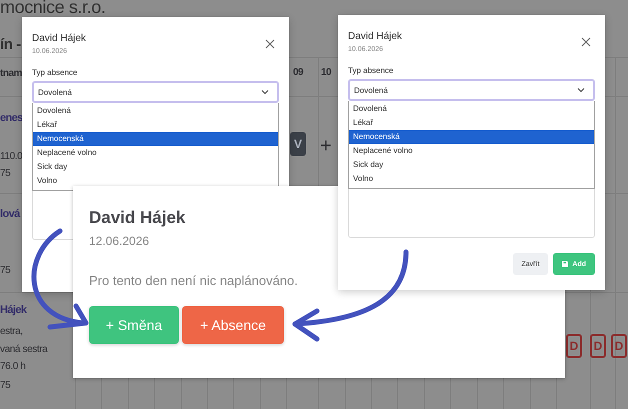  I want to click on employee-detail: 110.0, so click(11, 156).